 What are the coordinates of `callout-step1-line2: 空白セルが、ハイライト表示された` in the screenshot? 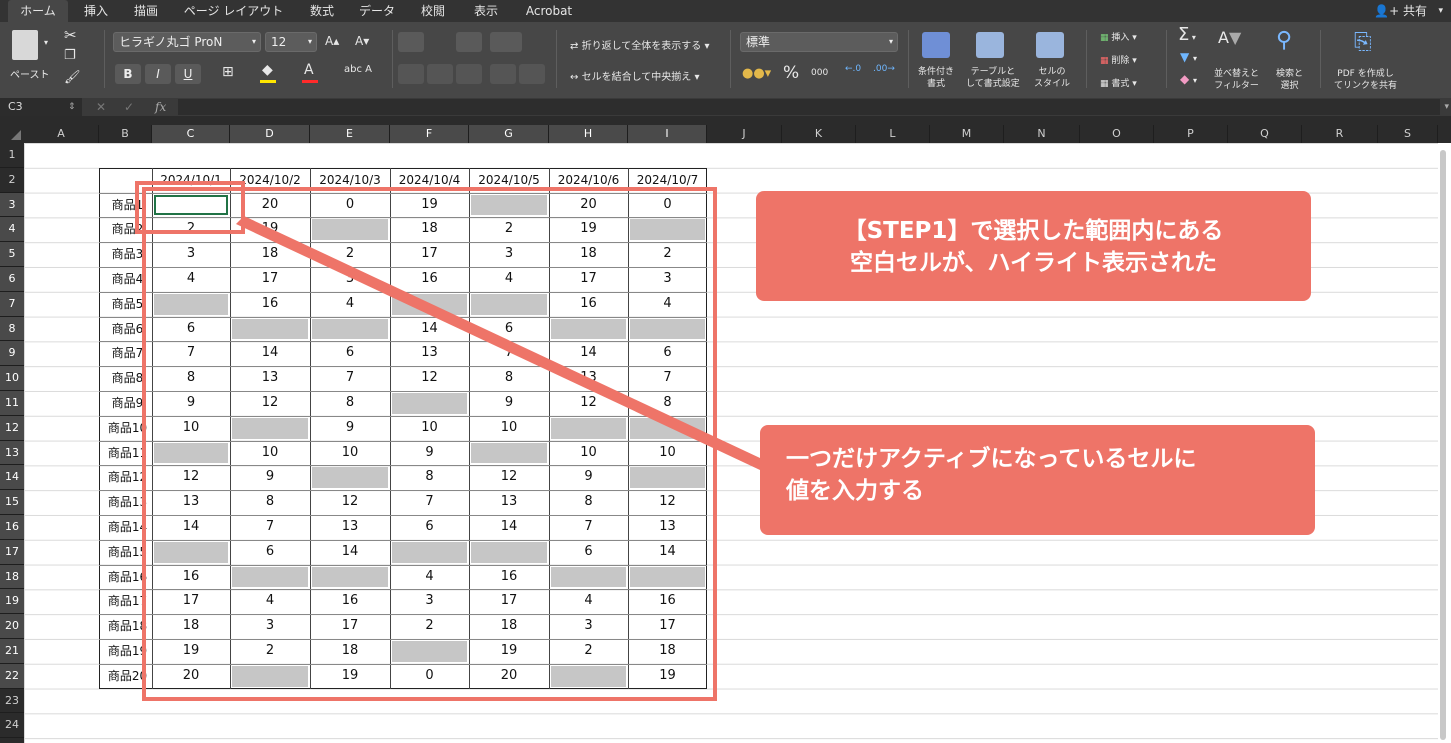 It's located at (1033, 263).